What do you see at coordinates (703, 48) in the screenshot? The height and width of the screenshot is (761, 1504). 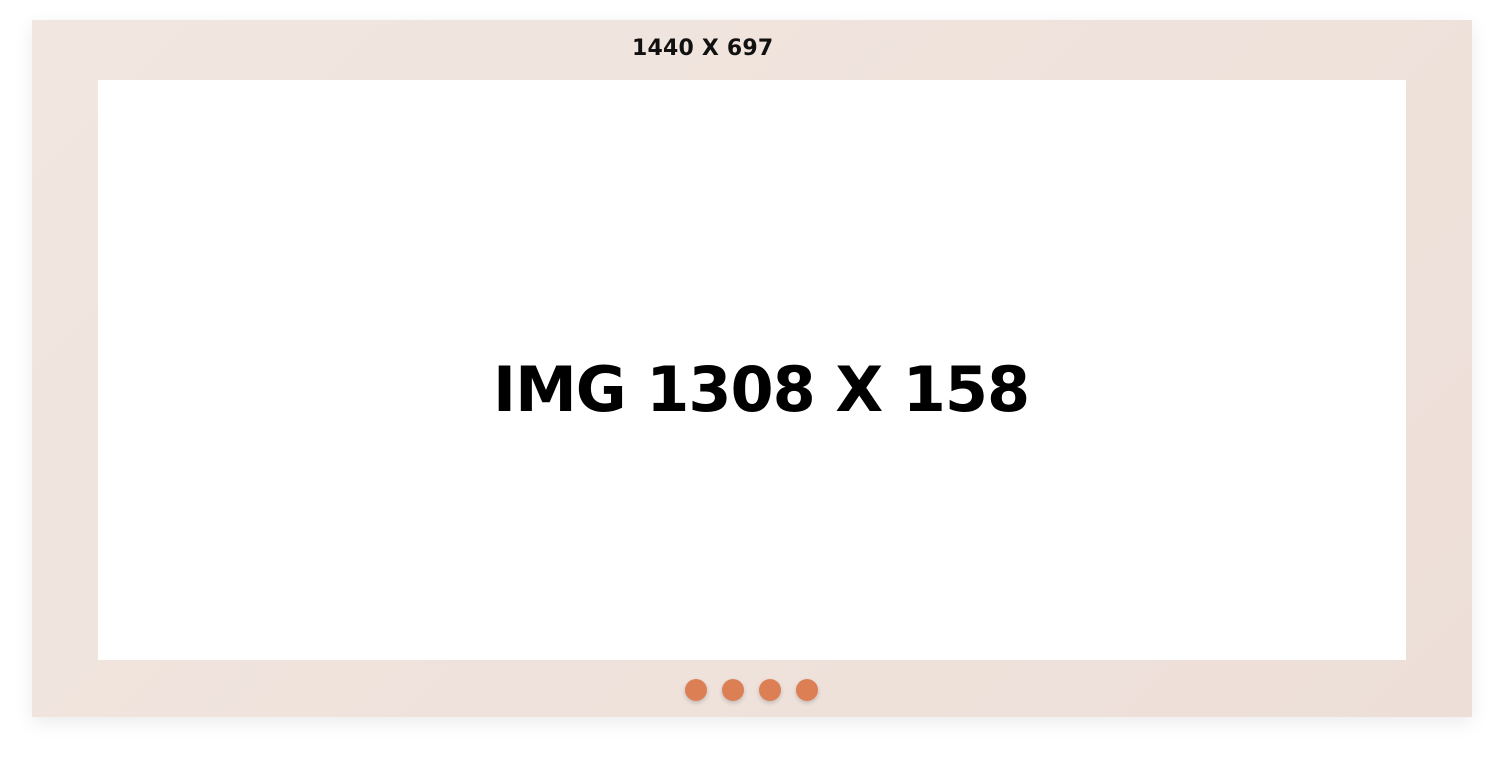 I see `frame-size-label: 1440 X 697` at bounding box center [703, 48].